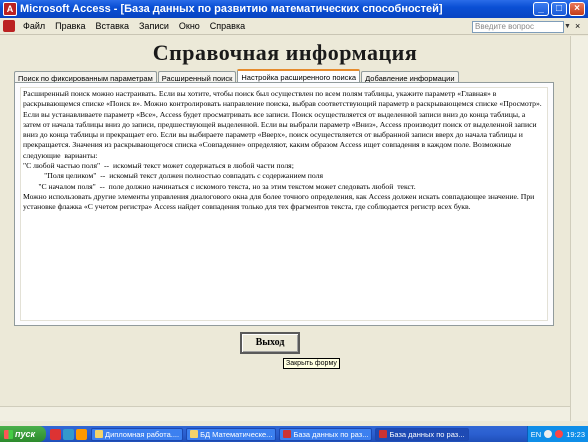 The width and height of the screenshot is (588, 442). What do you see at coordinates (9, 26) in the screenshot?
I see `document-icon` at bounding box center [9, 26].